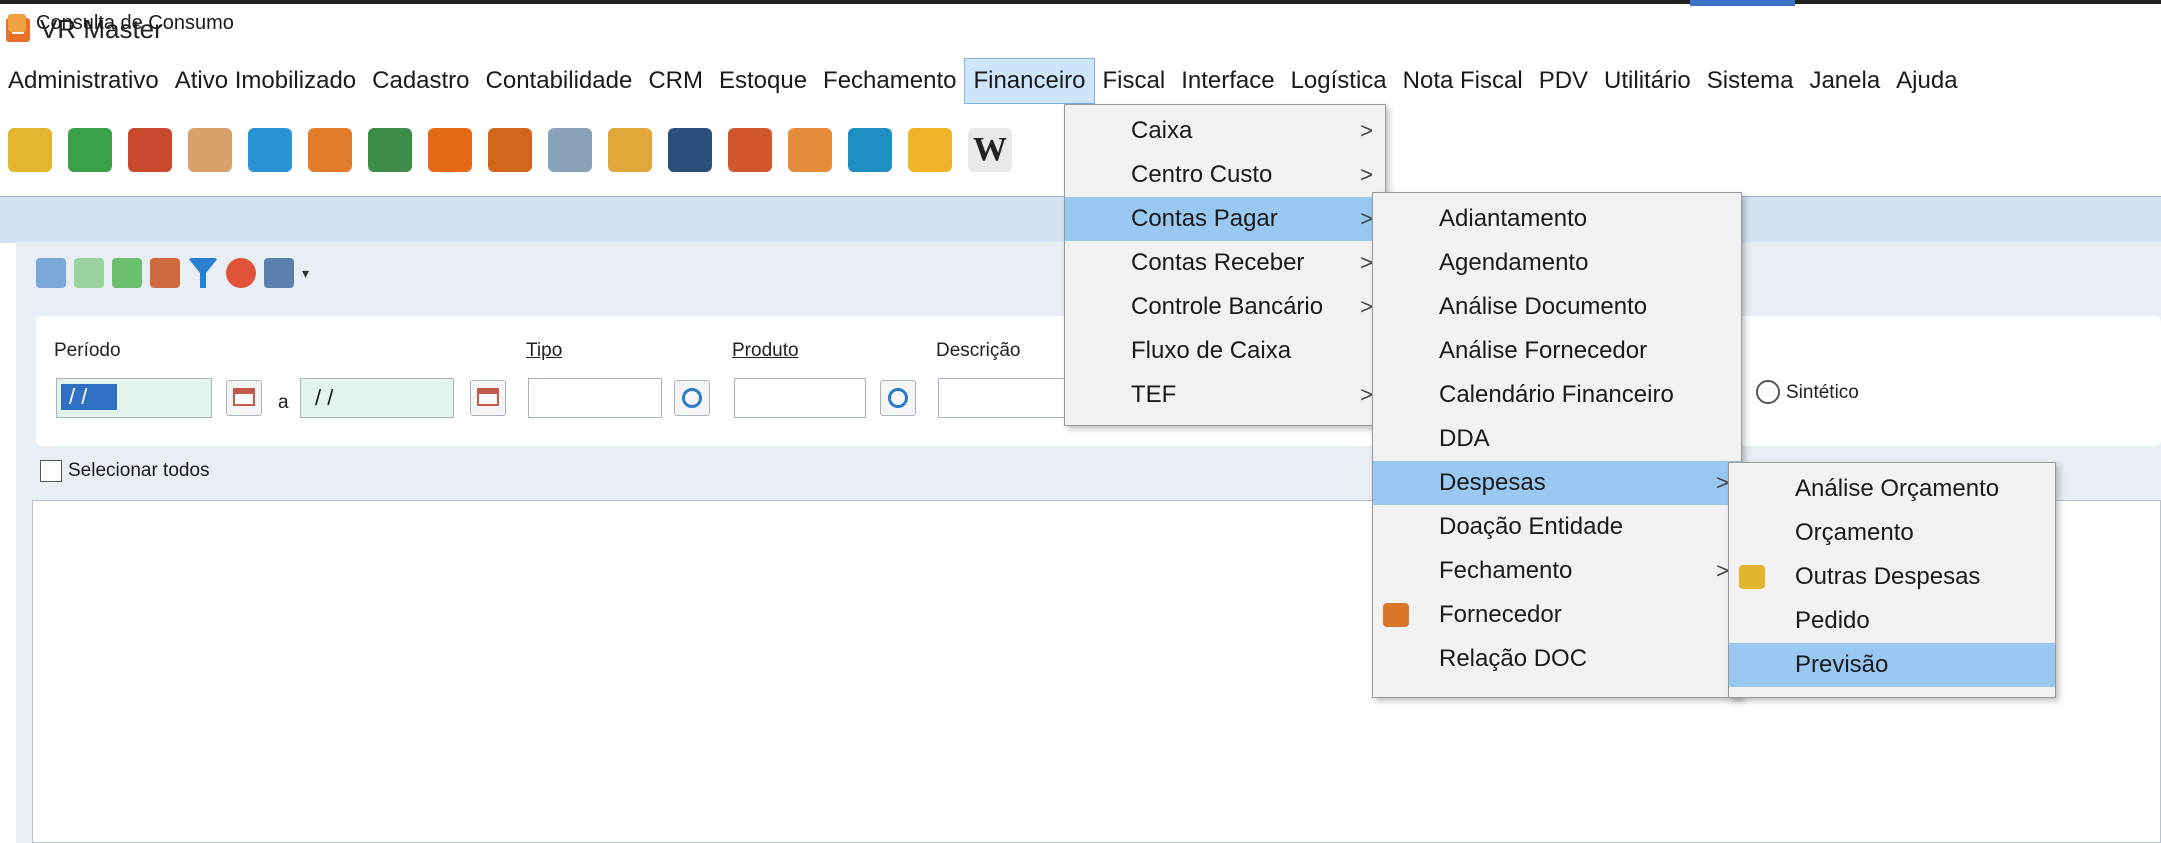  What do you see at coordinates (51, 471) in the screenshot?
I see `select-all-checkbox` at bounding box center [51, 471].